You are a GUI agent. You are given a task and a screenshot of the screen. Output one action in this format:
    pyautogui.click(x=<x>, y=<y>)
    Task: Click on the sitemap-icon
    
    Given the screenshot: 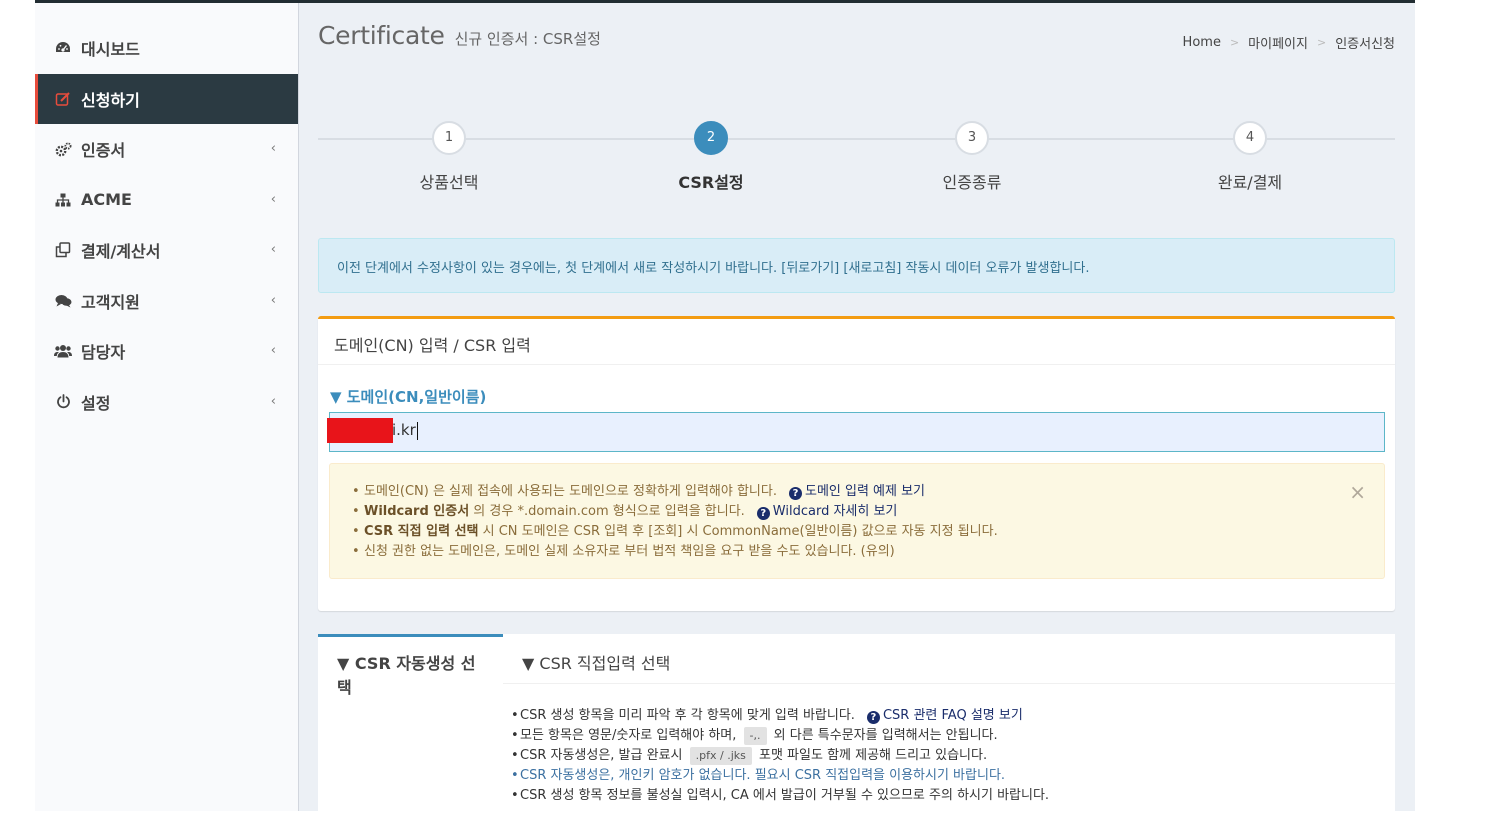 What is the action you would take?
    pyautogui.click(x=63, y=200)
    